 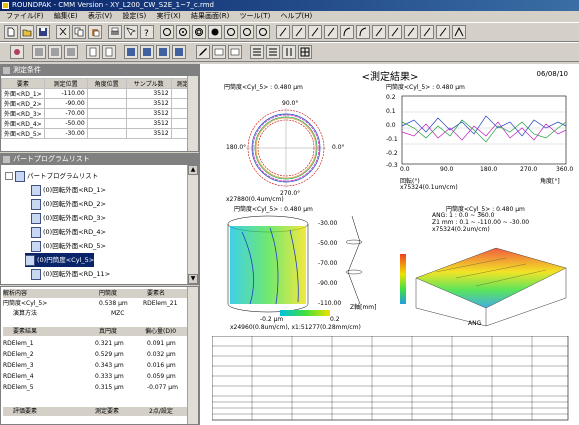 I want to click on menu-tools: ツール(T), so click(x=255, y=16).